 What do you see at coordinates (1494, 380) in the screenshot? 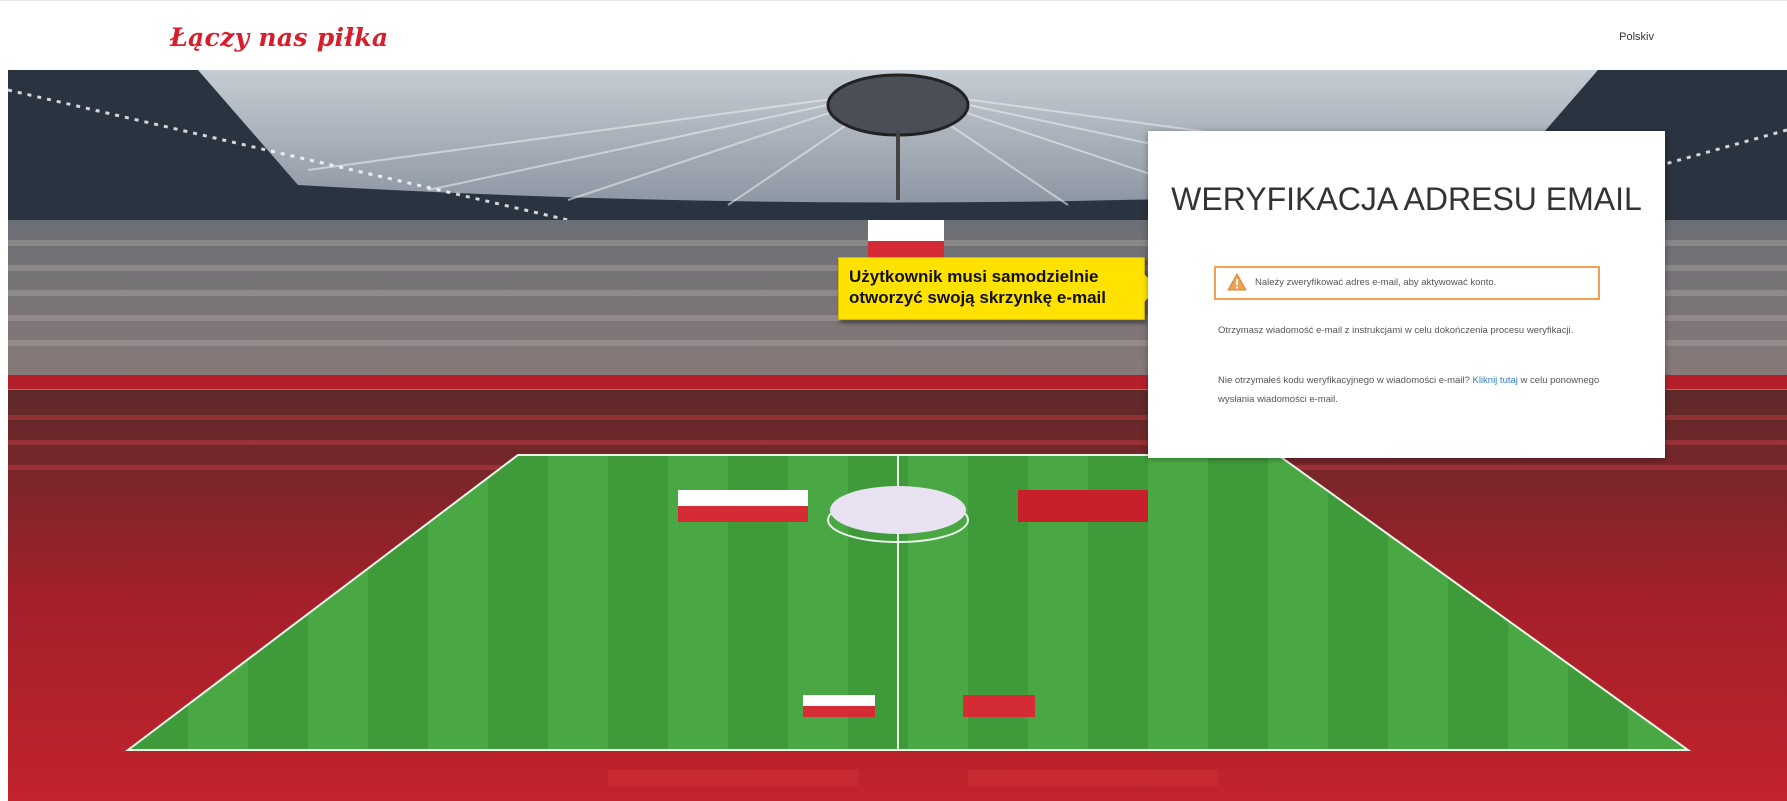
I see `resend-link: Kliknij tutaj` at bounding box center [1494, 380].